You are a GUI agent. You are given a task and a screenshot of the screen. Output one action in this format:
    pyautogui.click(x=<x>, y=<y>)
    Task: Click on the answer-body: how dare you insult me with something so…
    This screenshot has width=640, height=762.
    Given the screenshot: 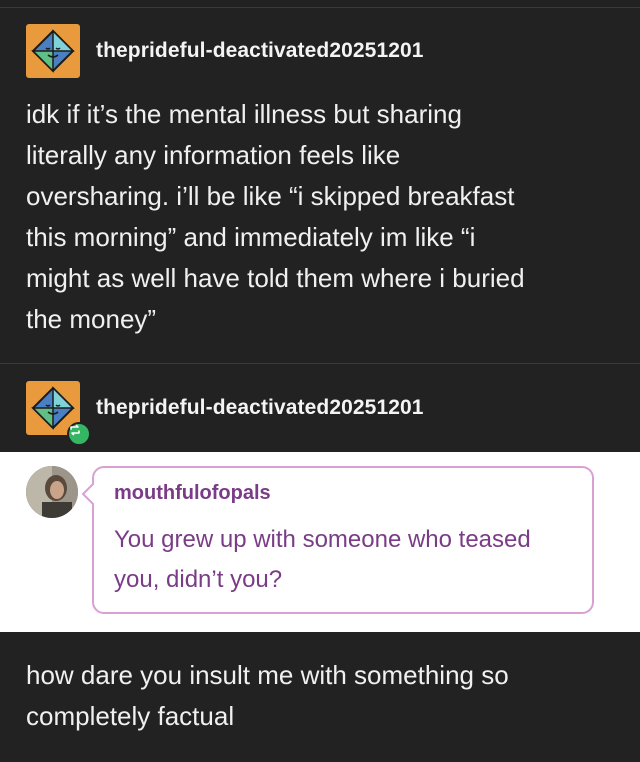 What is the action you would take?
    pyautogui.click(x=321, y=696)
    